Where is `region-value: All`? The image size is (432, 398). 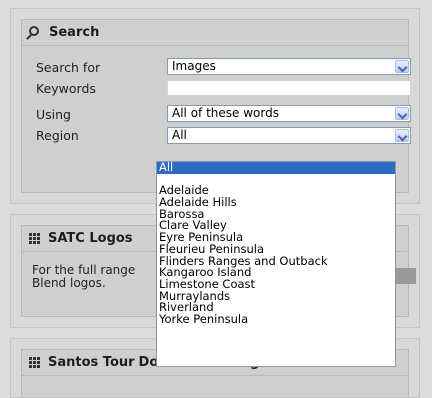
region-value: All is located at coordinates (179, 135).